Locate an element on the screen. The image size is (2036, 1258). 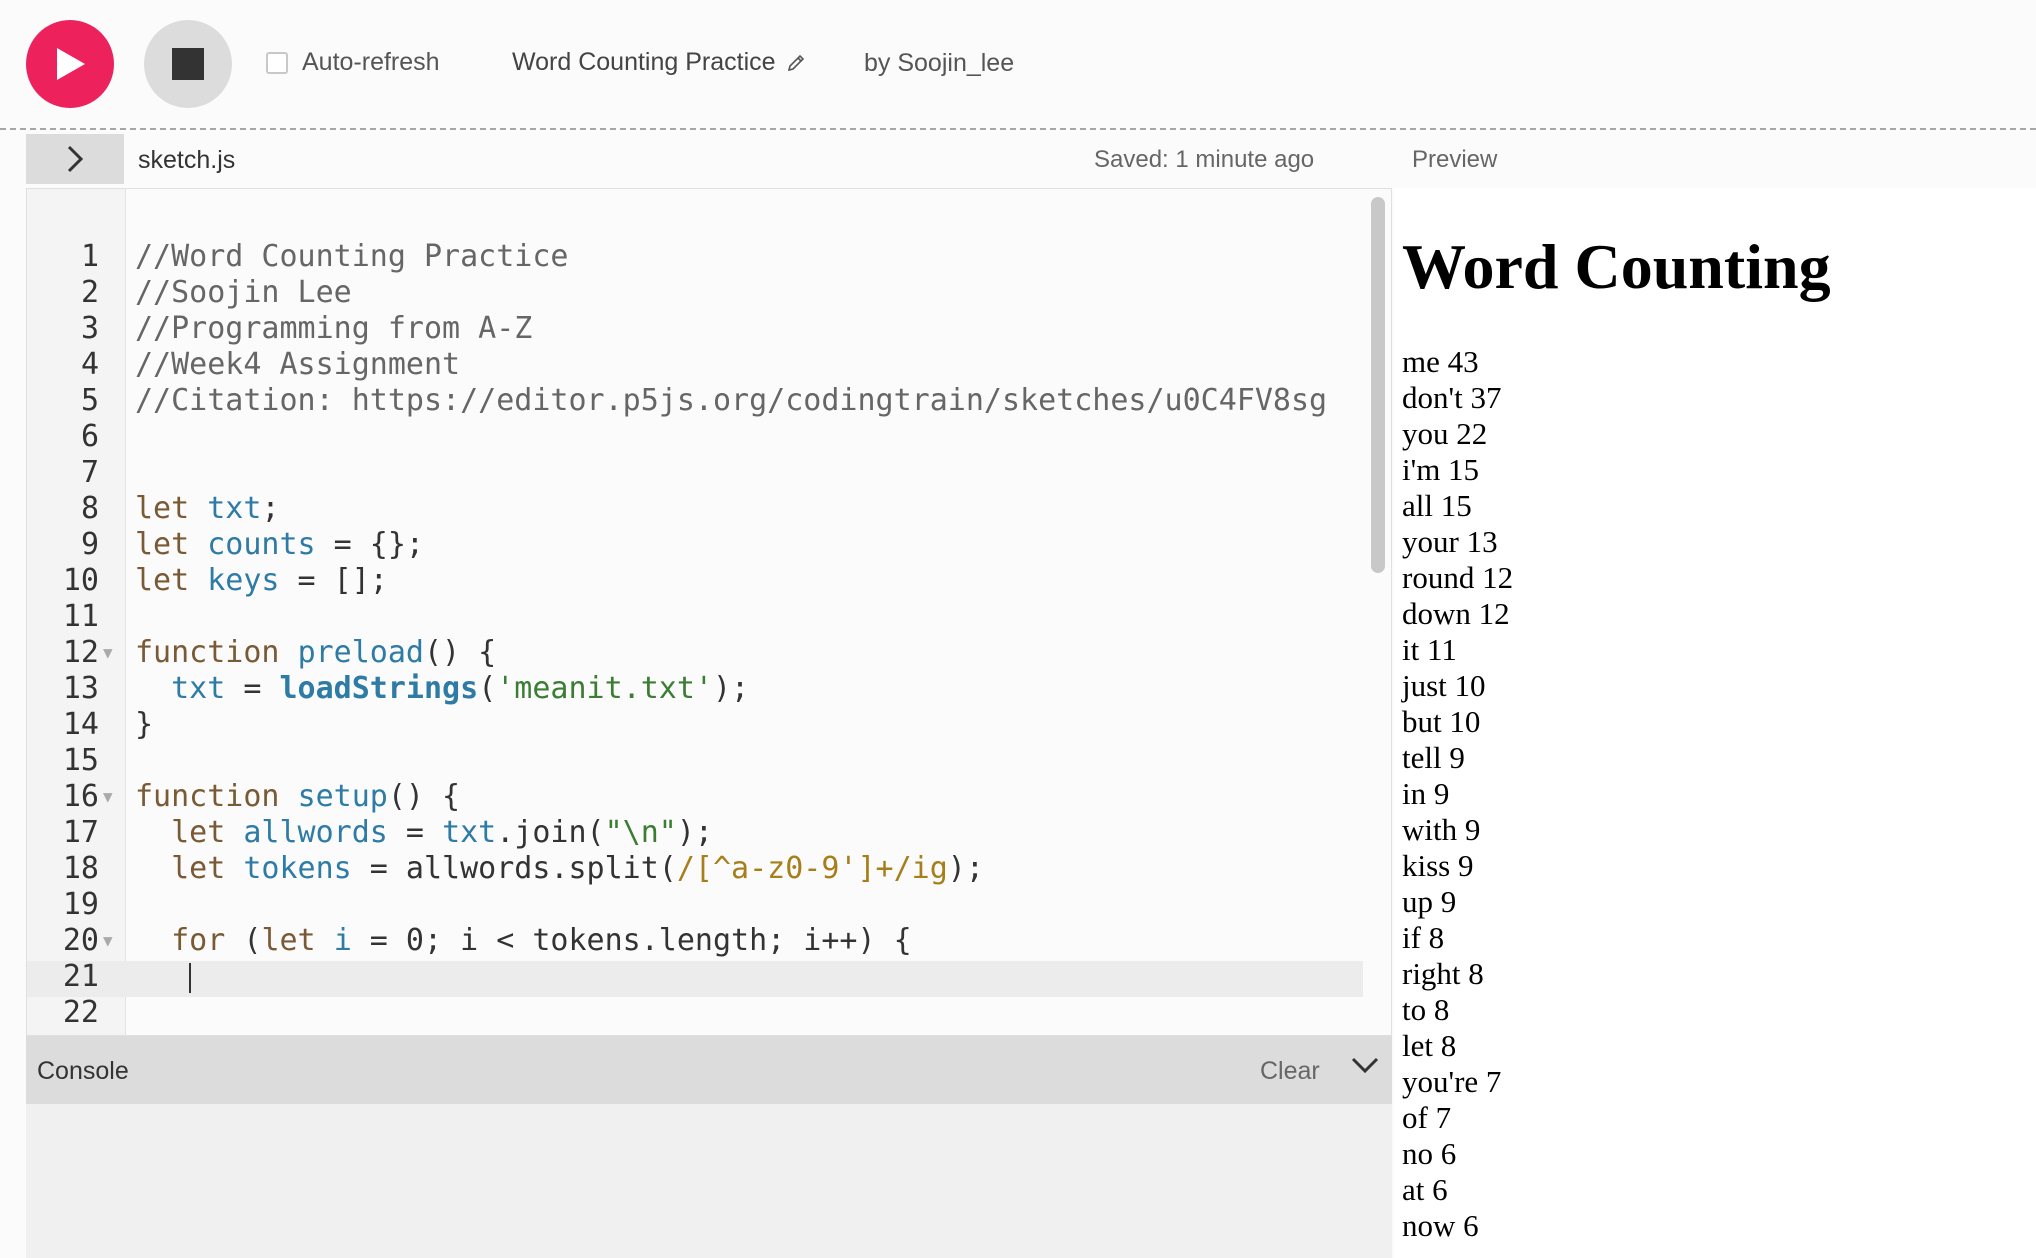
console-collapse-button is located at coordinates (1365, 1067).